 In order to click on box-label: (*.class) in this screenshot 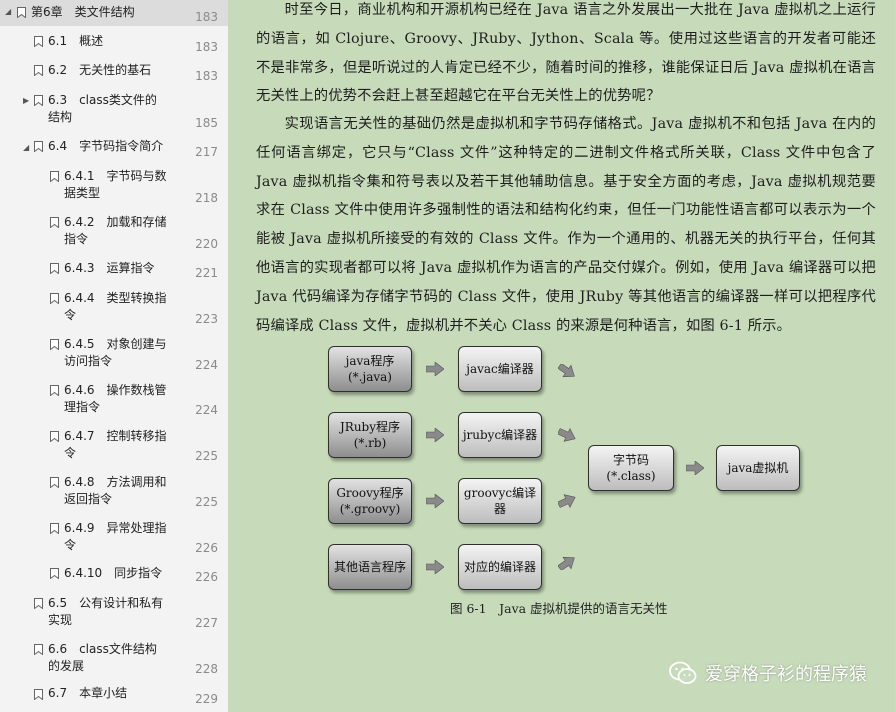, I will do `click(631, 476)`.